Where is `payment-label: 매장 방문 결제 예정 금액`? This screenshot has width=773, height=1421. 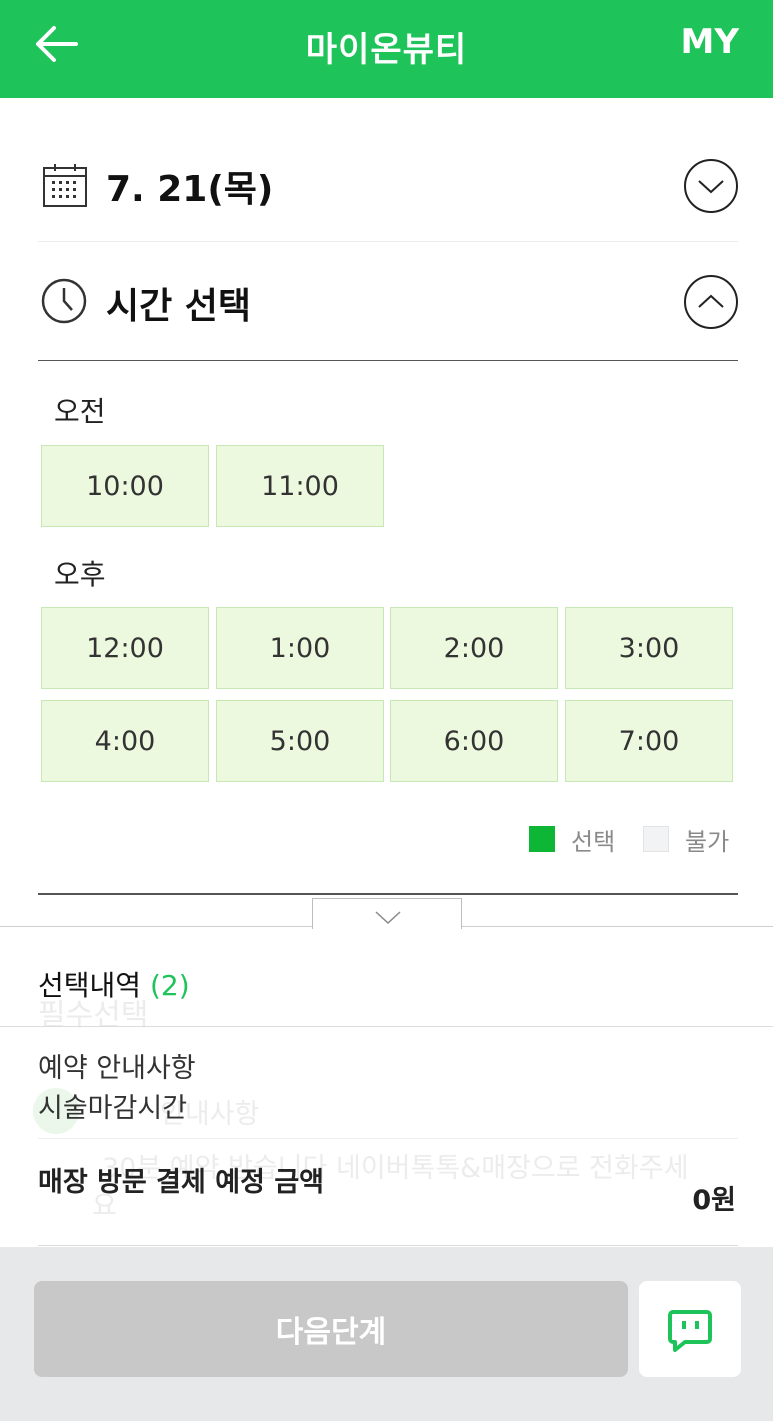 payment-label: 매장 방문 결제 예정 금액 is located at coordinates (181, 1182).